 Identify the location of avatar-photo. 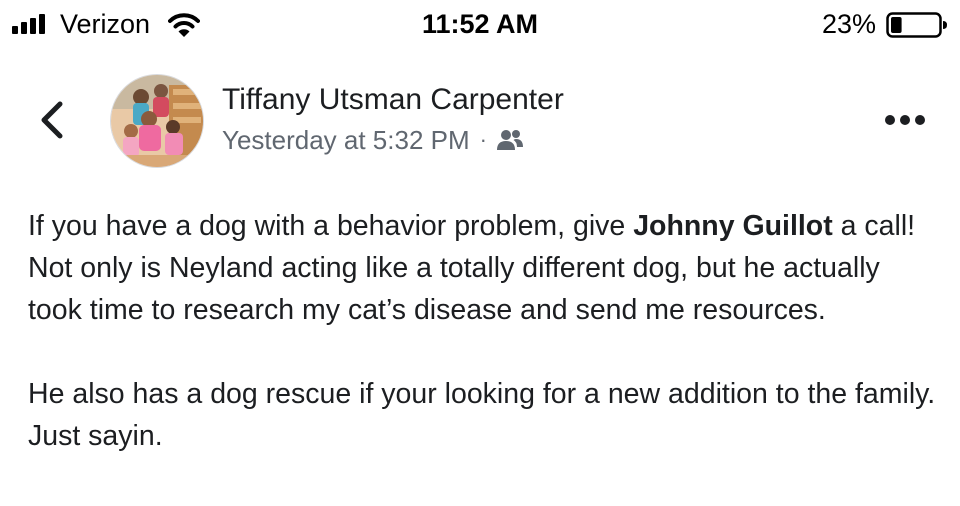
(157, 121).